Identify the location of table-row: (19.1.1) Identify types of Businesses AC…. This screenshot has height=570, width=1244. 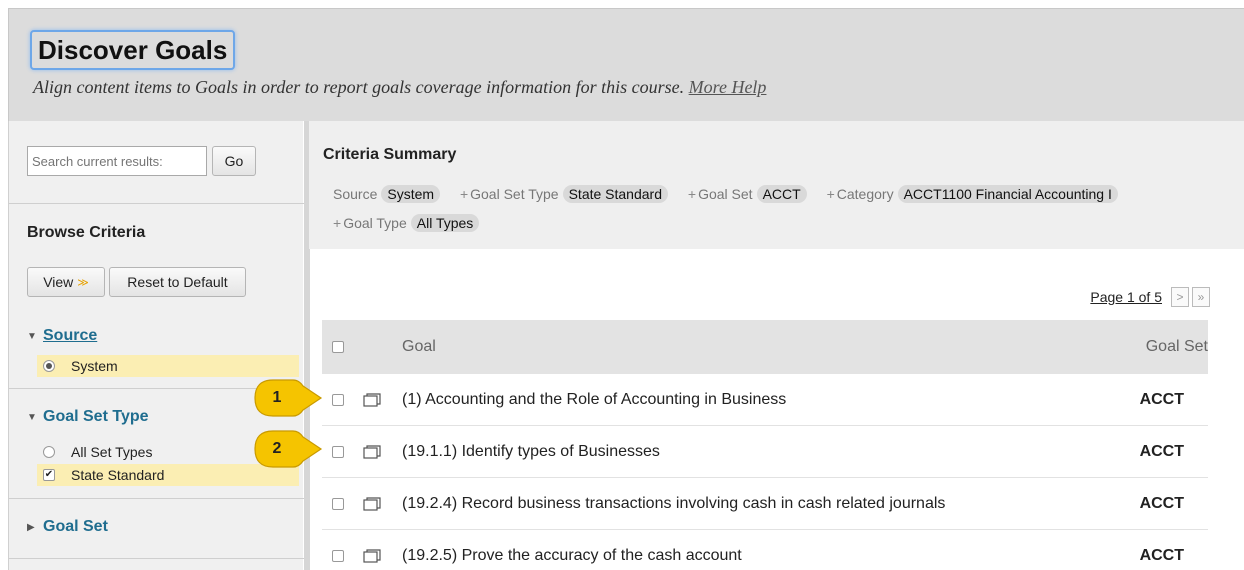
(765, 452).